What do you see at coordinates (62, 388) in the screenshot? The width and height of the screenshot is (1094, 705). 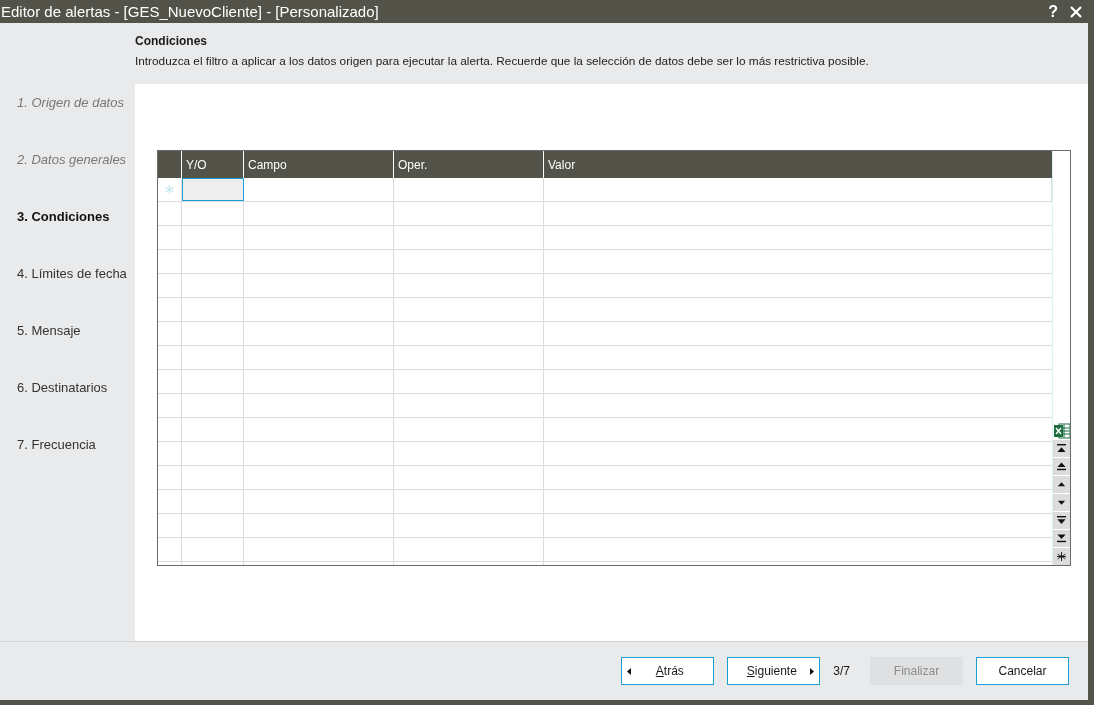 I see `step-item: 6. Destinatarios` at bounding box center [62, 388].